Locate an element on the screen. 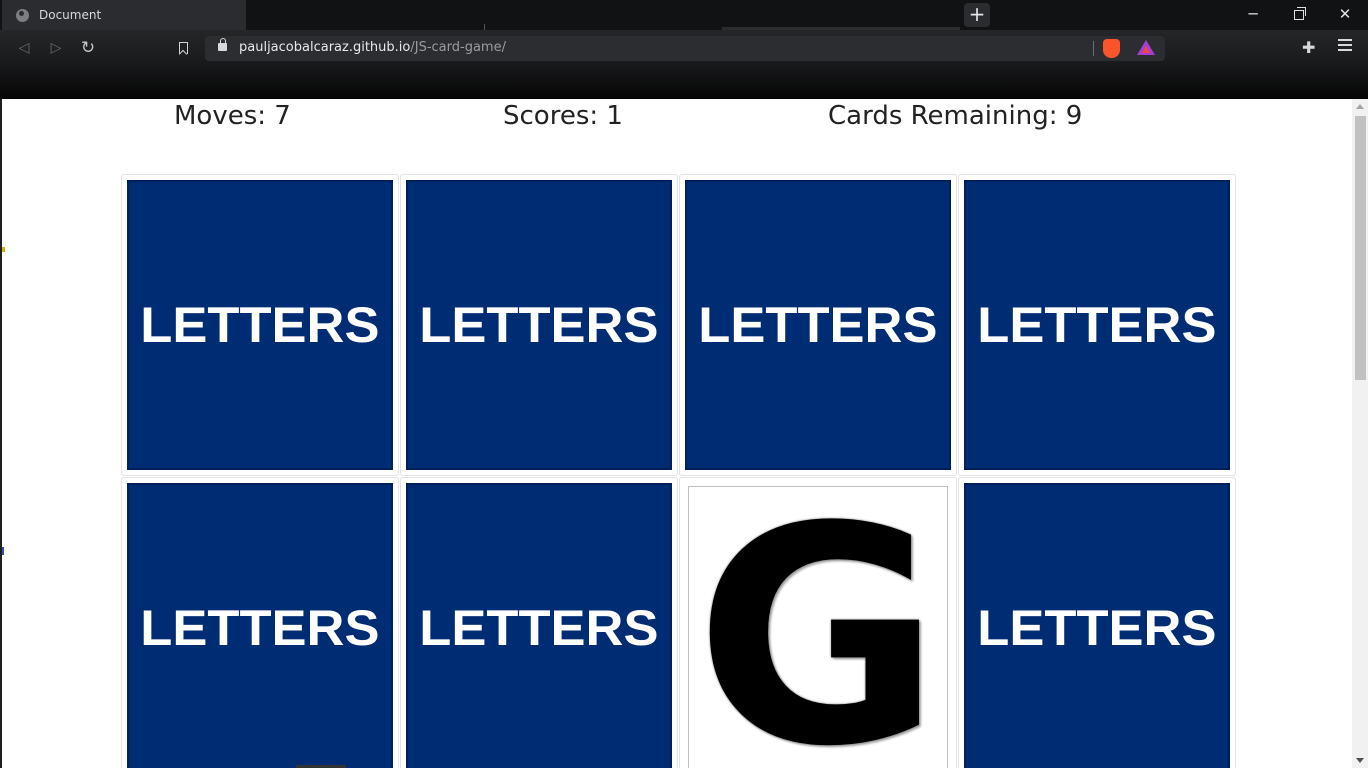 The image size is (1368, 768). card-6: LETTERS is located at coordinates (539, 622).